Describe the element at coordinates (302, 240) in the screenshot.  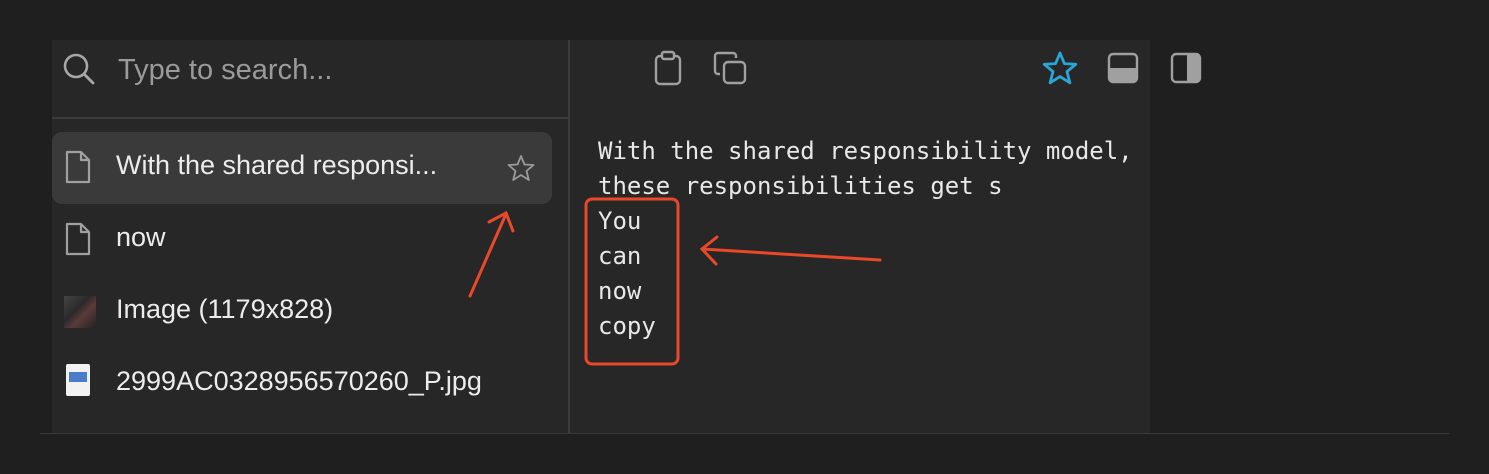
I see `list-item: now` at that location.